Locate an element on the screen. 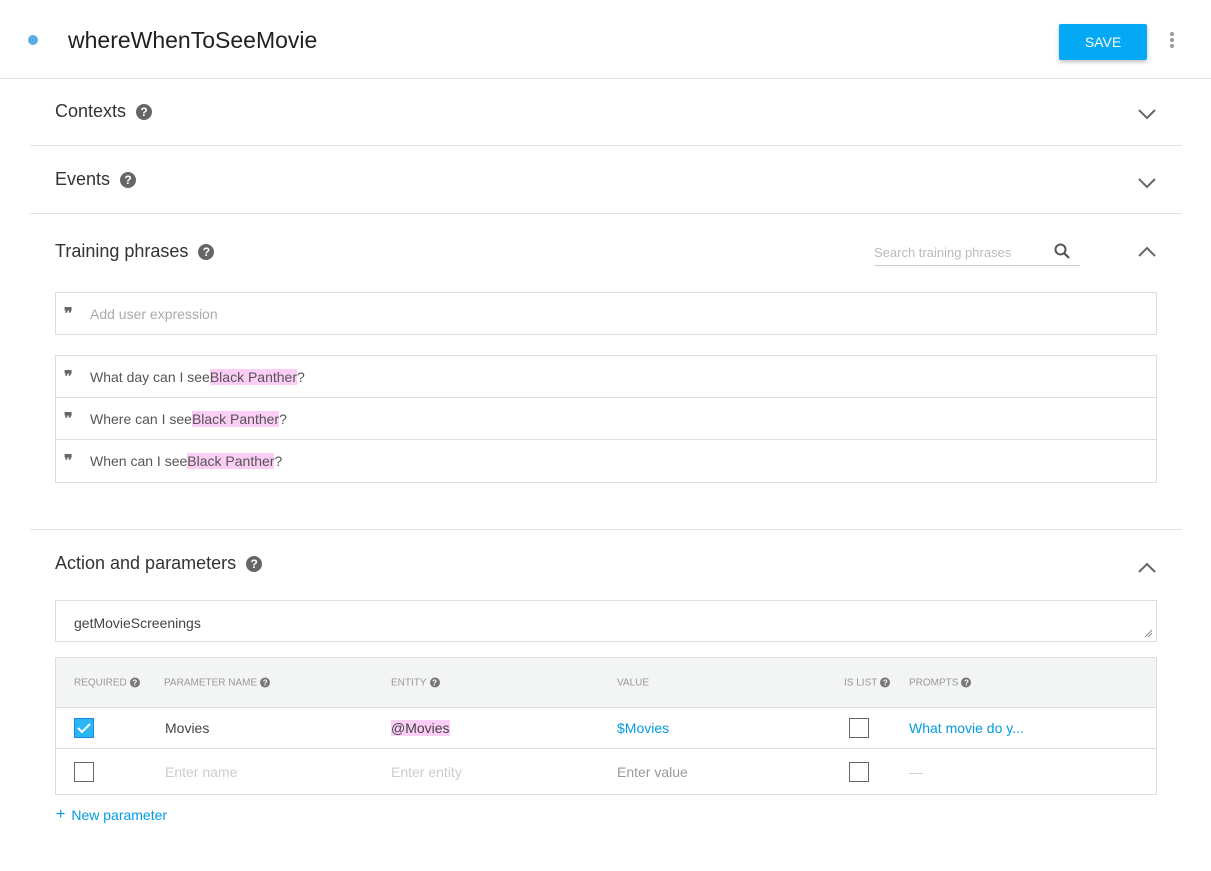 The height and width of the screenshot is (871, 1211). action-name-value: getMovieScreenings is located at coordinates (137, 623).